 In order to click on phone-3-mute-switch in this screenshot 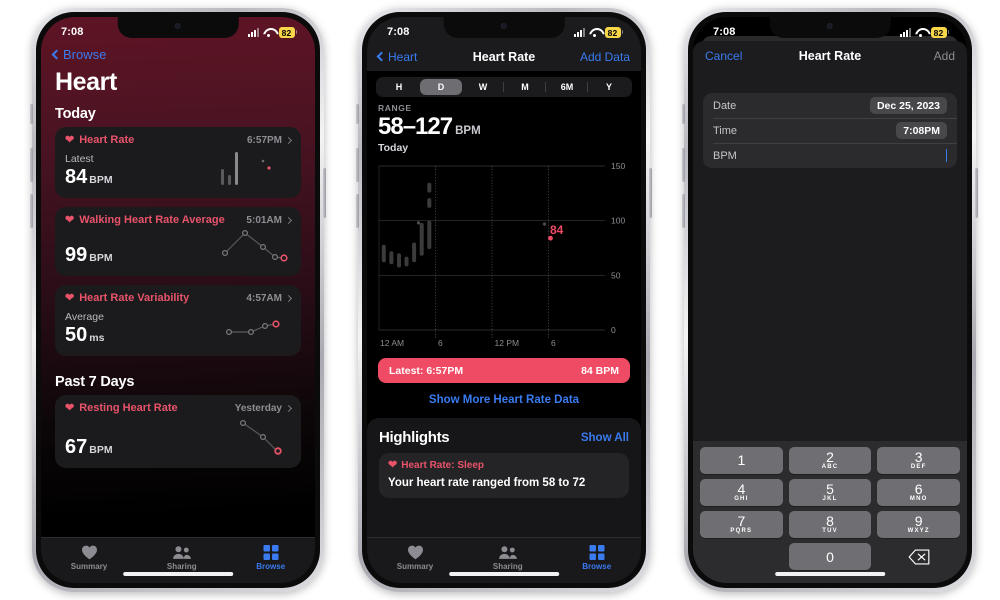, I will do `click(683, 114)`.